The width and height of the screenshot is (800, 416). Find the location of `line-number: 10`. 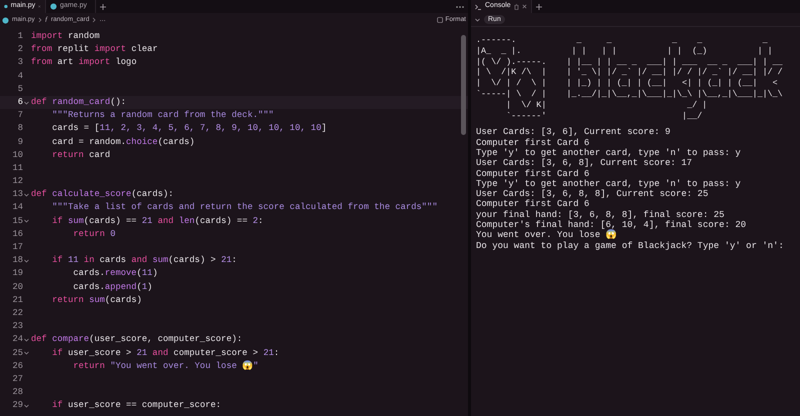

line-number: 10 is located at coordinates (17, 155).